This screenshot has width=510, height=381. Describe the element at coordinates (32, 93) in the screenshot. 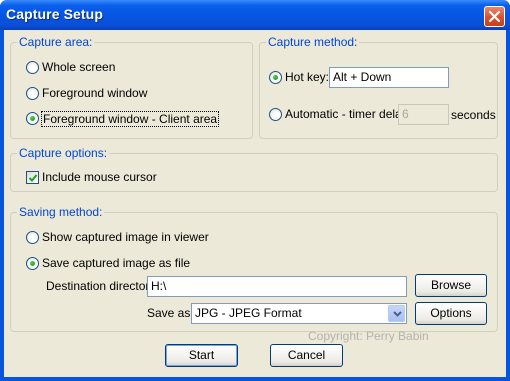

I see `radio-foreground-window` at that location.